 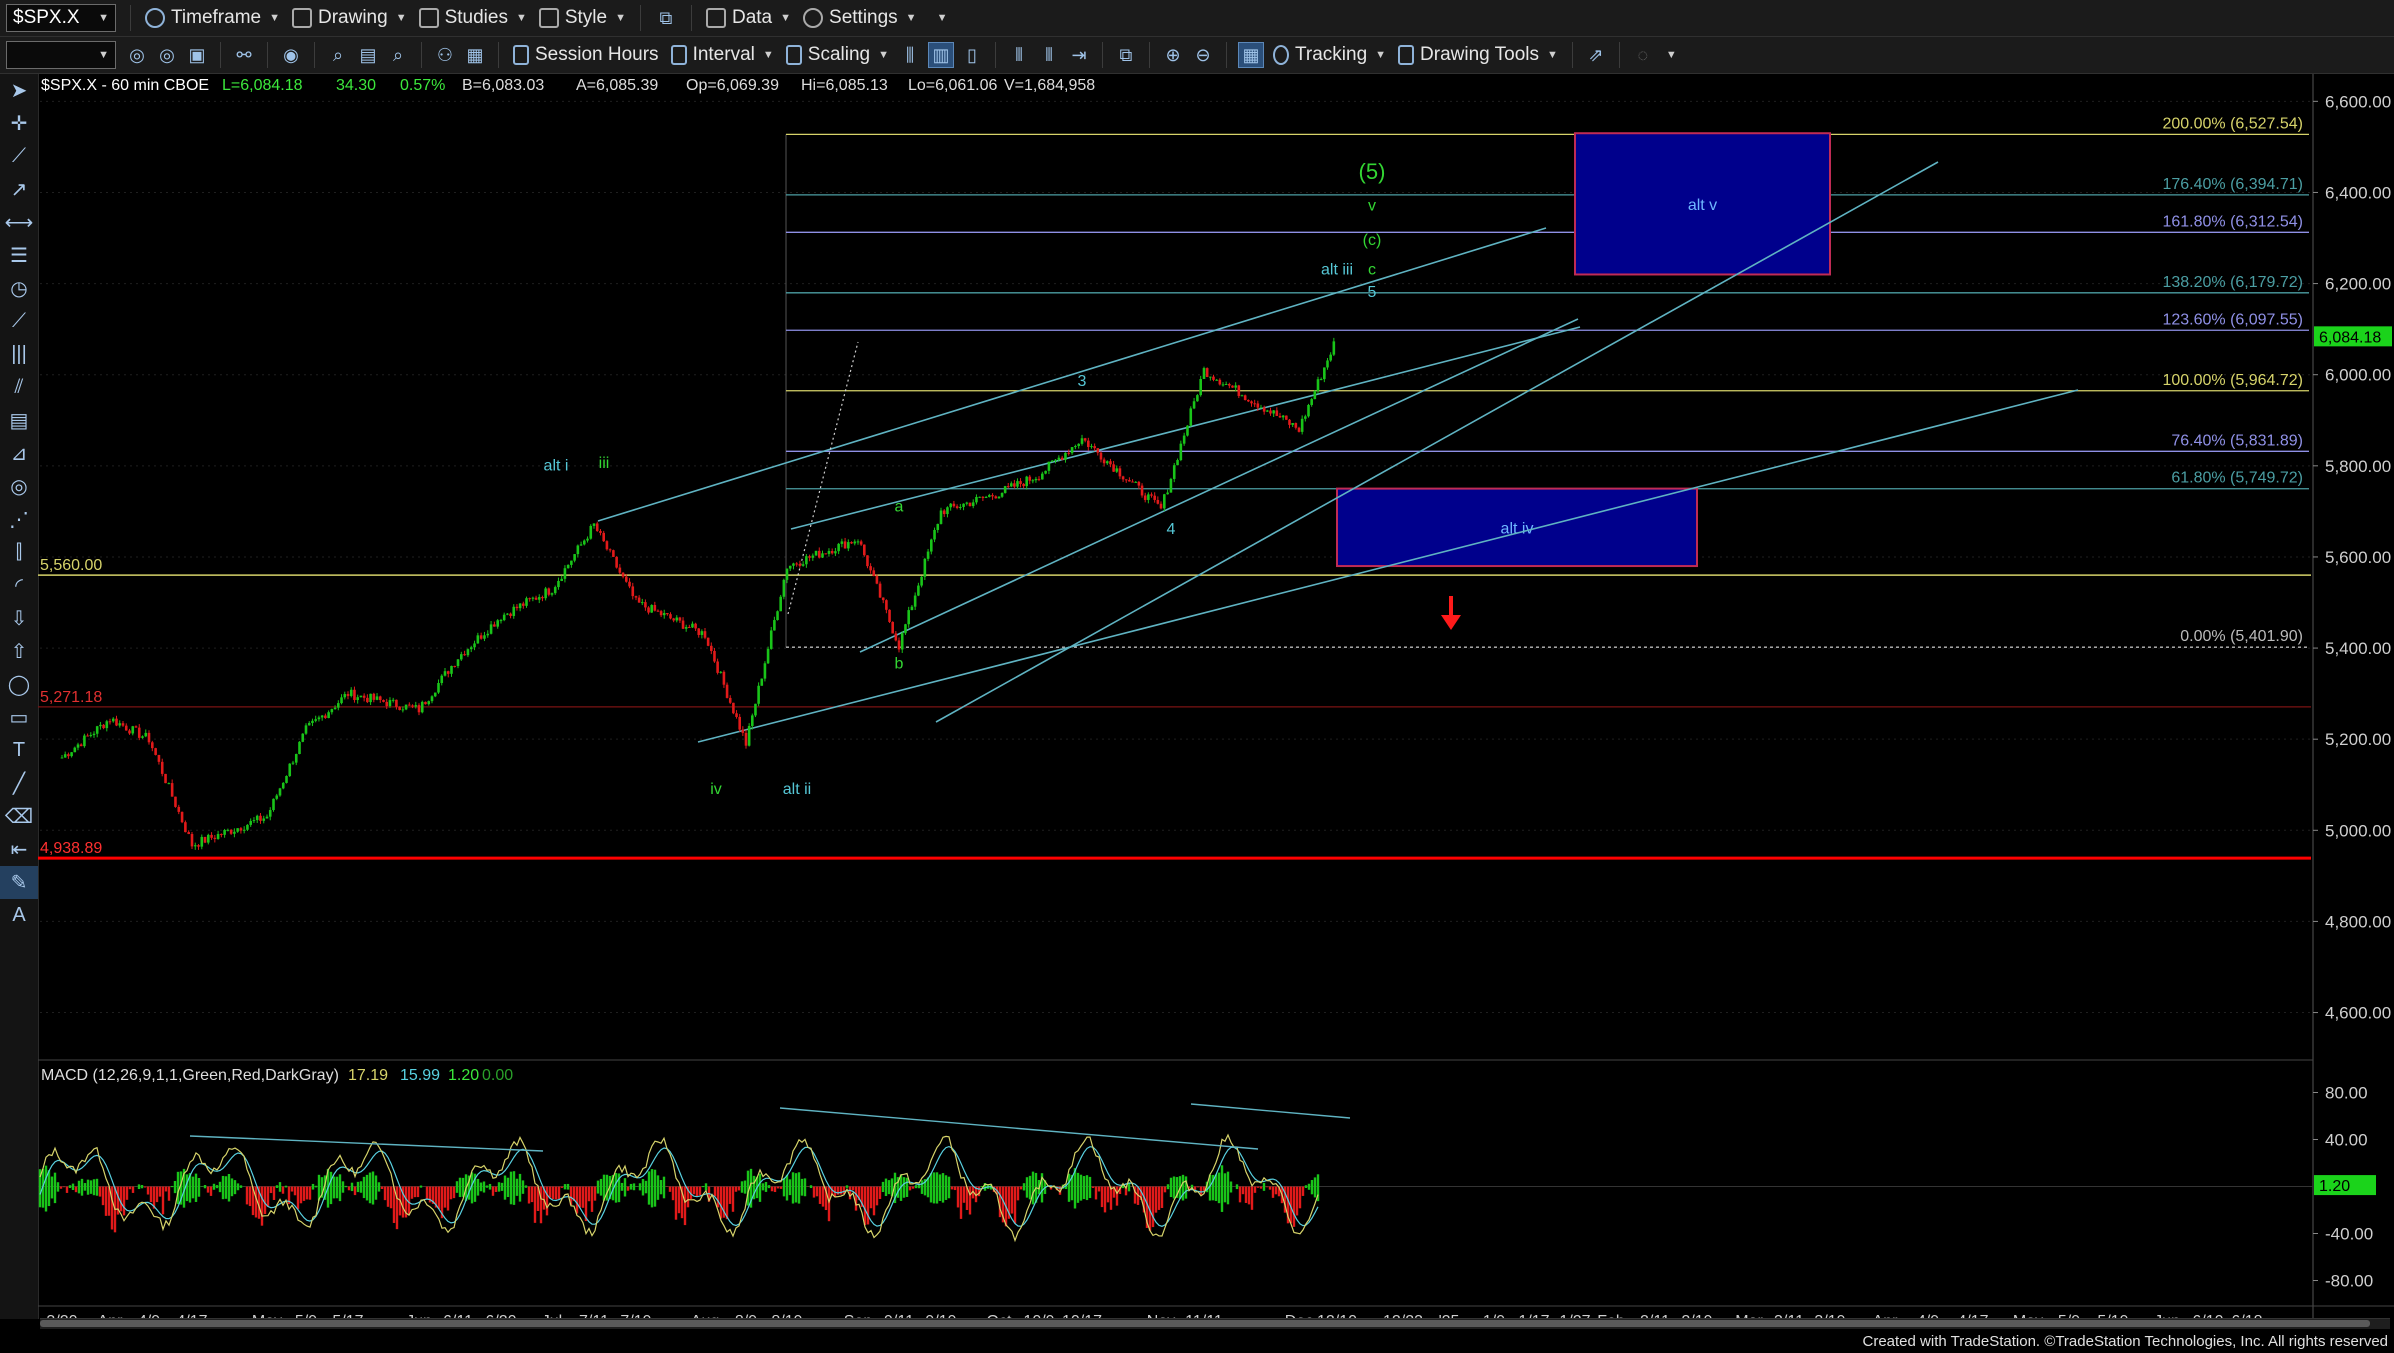 I want to click on chart-layout-icon: ⧉, so click(x=666, y=18).